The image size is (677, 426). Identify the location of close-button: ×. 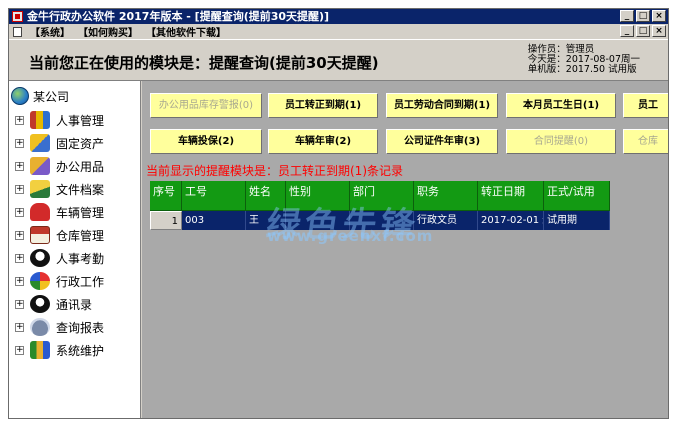
(659, 16).